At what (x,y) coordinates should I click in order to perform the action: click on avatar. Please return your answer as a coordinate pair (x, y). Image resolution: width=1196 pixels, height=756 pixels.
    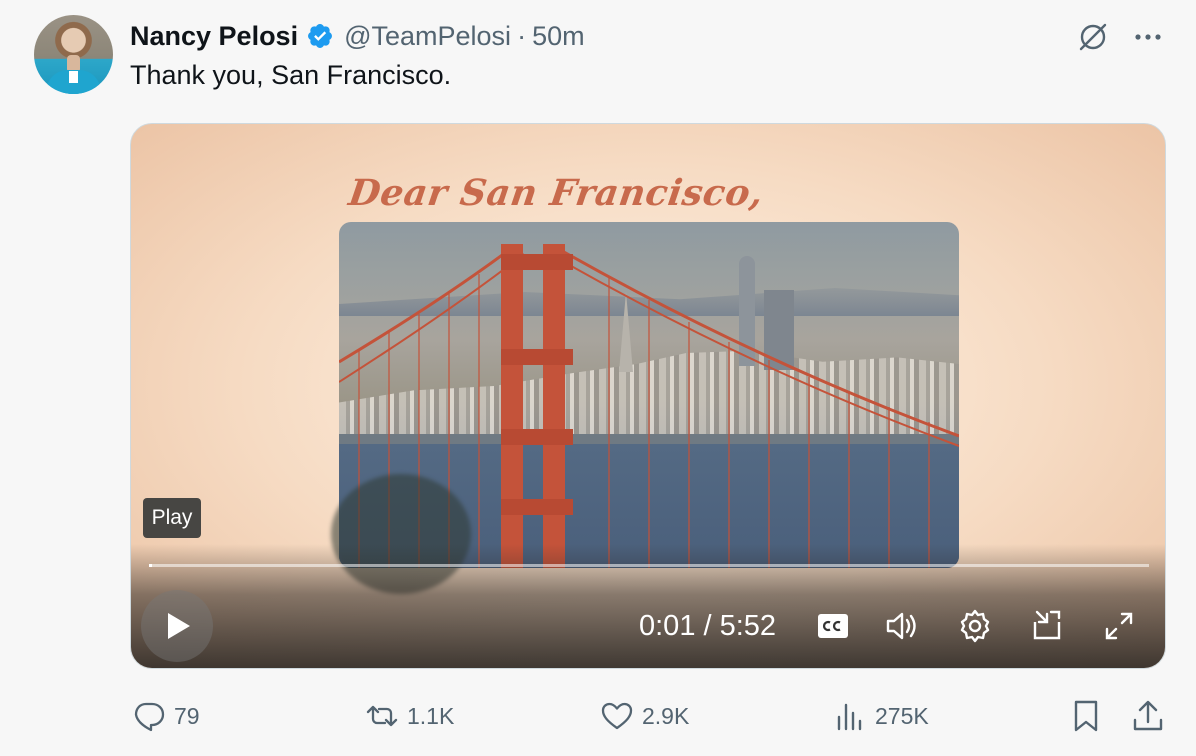
    Looking at the image, I should click on (73, 54).